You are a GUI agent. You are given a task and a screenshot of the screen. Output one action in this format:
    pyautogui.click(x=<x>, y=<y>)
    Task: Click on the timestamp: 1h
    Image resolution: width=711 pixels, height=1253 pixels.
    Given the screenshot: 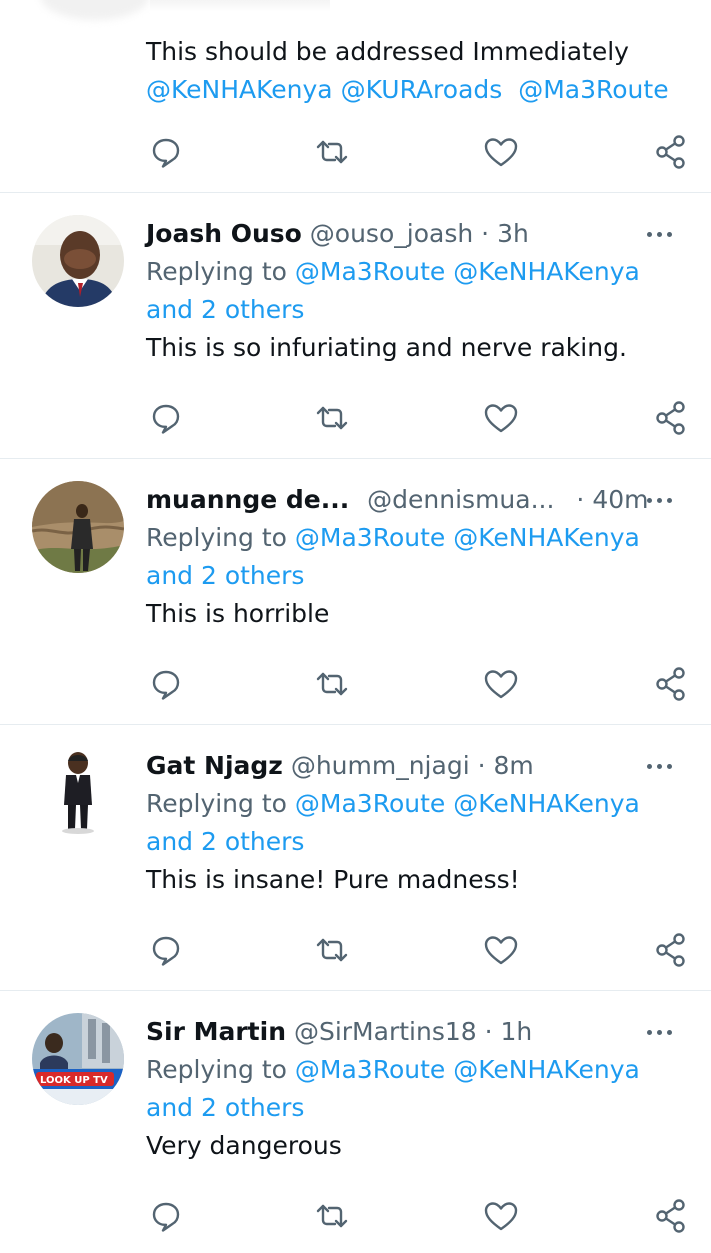 What is the action you would take?
    pyautogui.click(x=517, y=1031)
    